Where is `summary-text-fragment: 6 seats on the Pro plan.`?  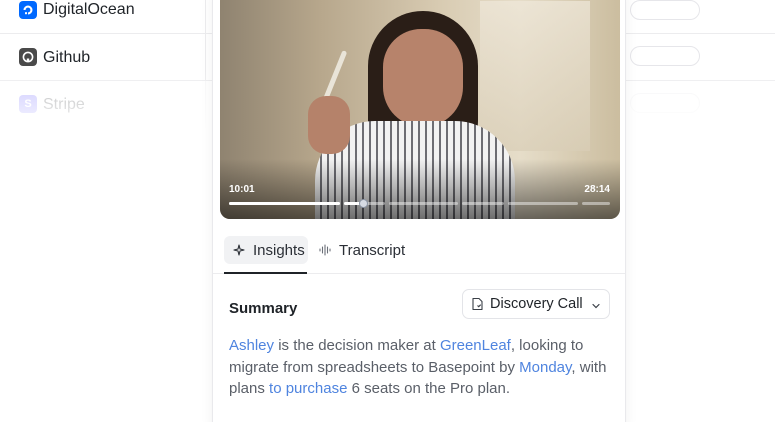 summary-text-fragment: 6 seats on the Pro plan. is located at coordinates (429, 388).